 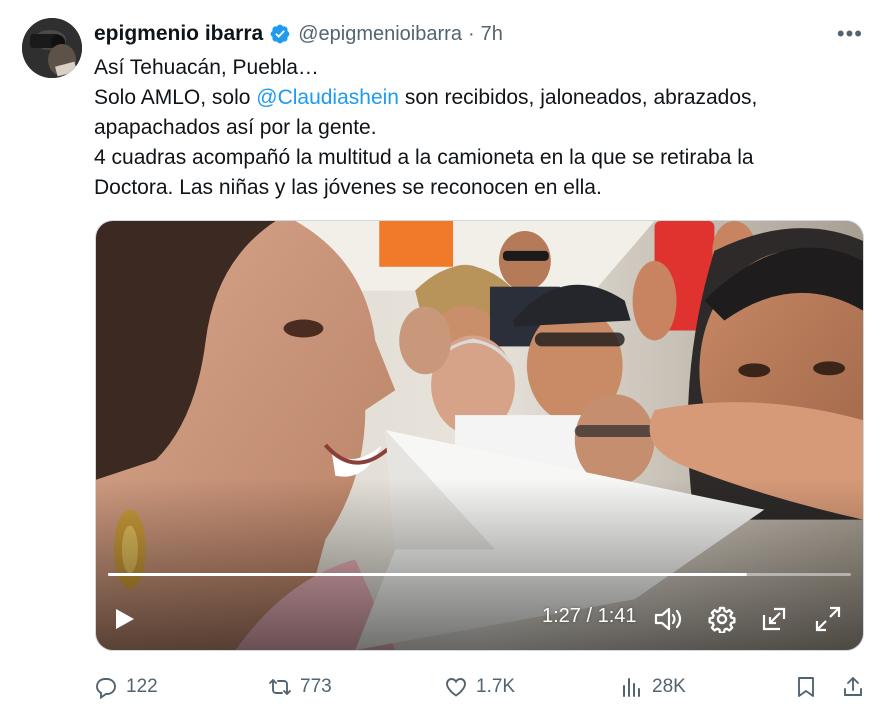 I want to click on bookmark-button, so click(x=806, y=687).